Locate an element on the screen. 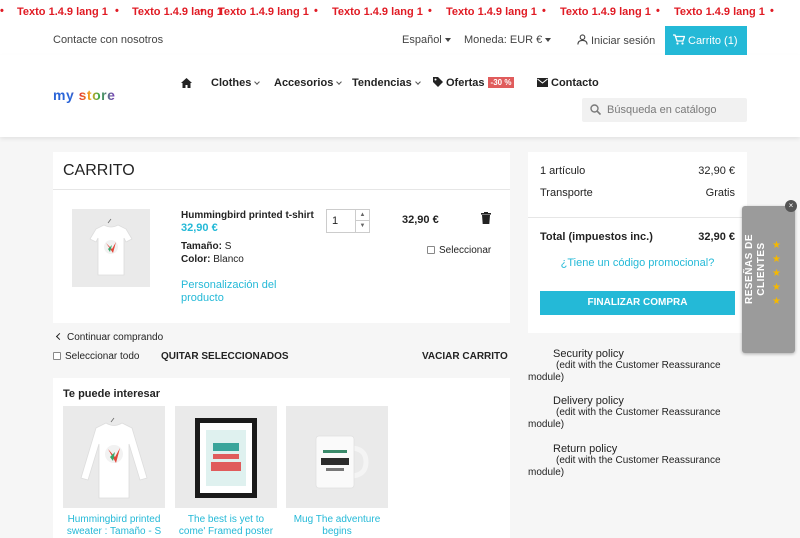 The height and width of the screenshot is (538, 800). reviews-label: RESEÑAS DE CLIENTES is located at coordinates (756, 269).